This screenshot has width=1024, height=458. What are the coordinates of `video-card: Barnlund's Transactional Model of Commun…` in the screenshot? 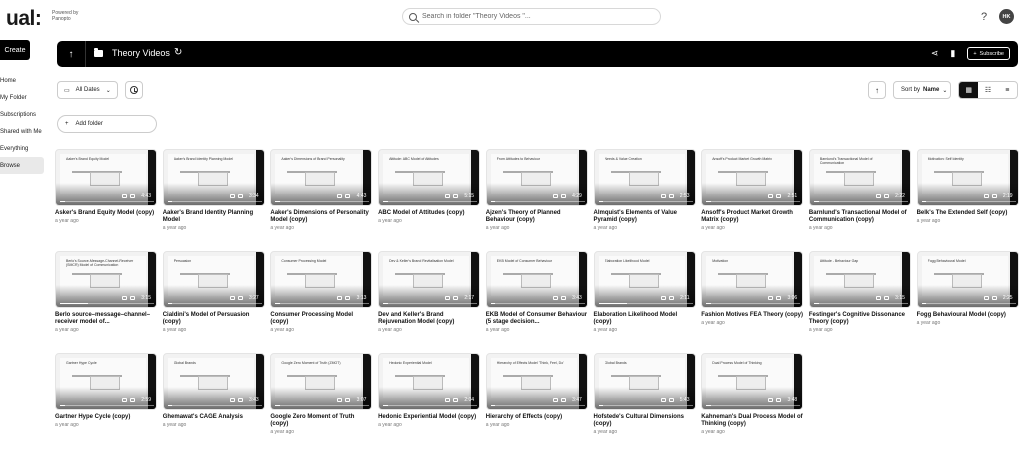 It's located at (859, 190).